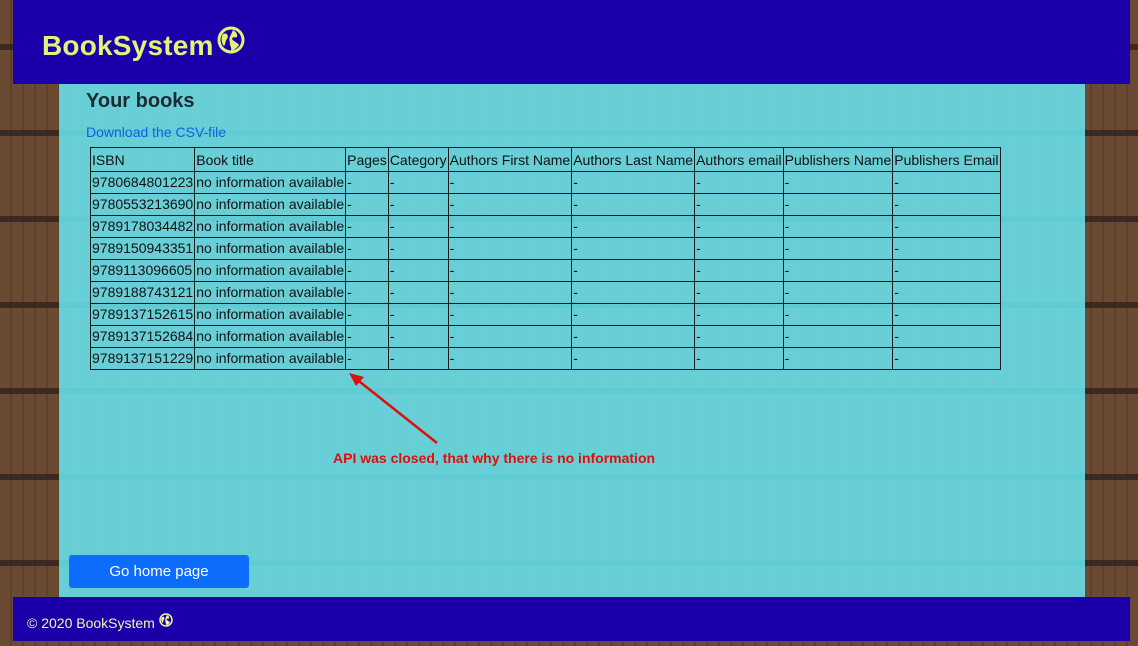 The image size is (1138, 646). What do you see at coordinates (571, 619) in the screenshot?
I see `footer: © 2020 BookSystem` at bounding box center [571, 619].